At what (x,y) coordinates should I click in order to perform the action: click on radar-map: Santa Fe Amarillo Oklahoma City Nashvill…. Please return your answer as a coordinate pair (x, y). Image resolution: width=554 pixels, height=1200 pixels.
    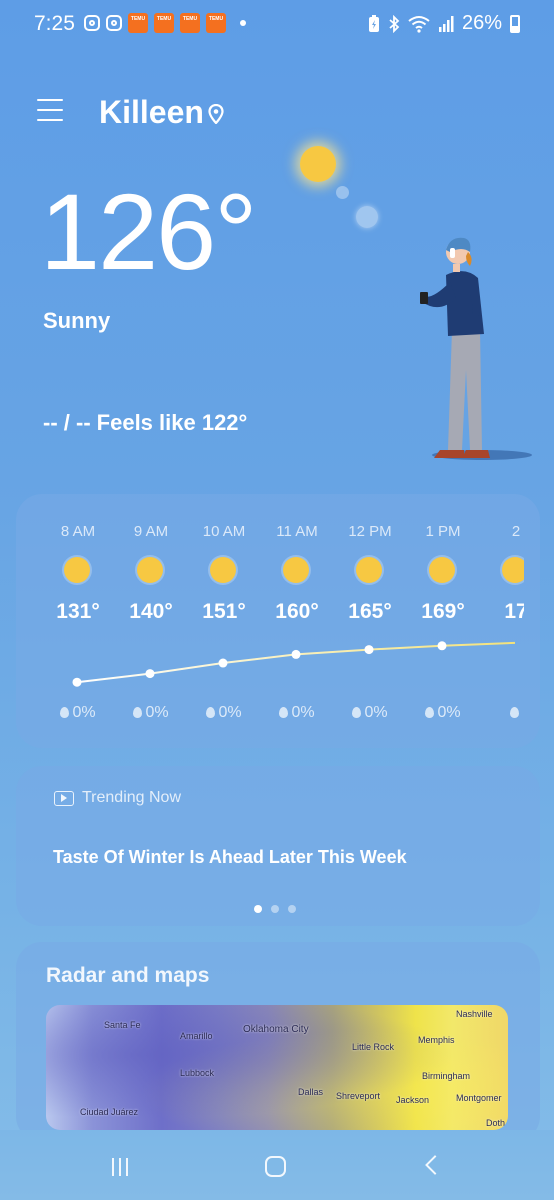
    Looking at the image, I should click on (277, 1067).